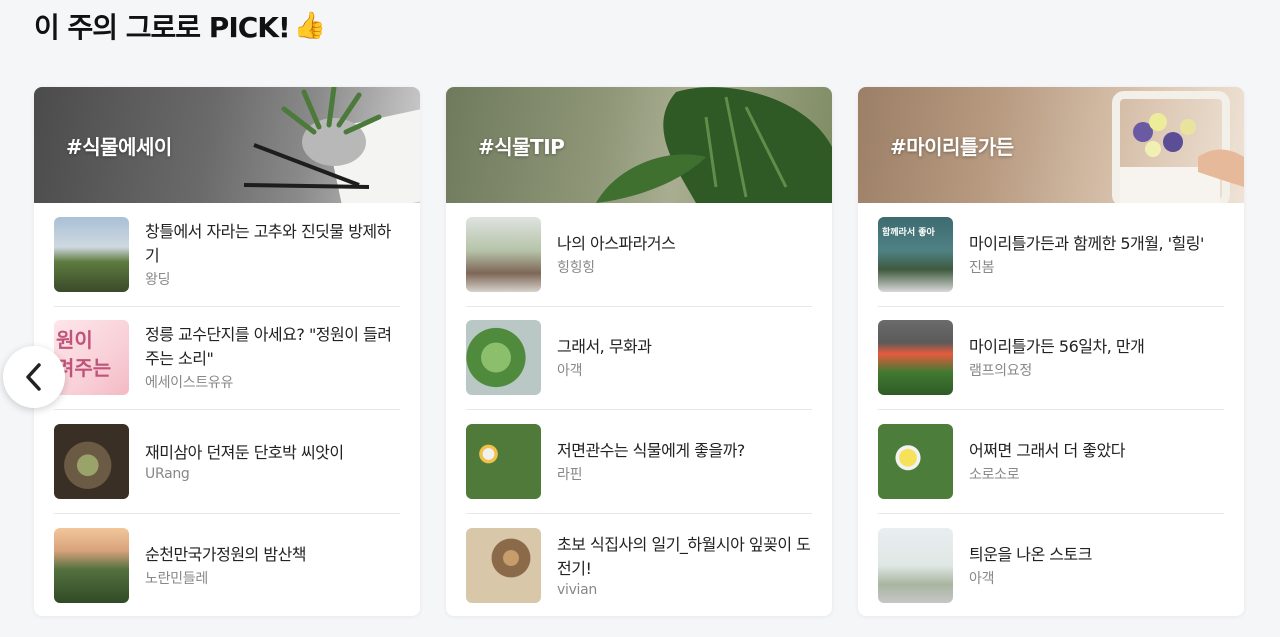 Image resolution: width=1280 pixels, height=637 pixels. What do you see at coordinates (639, 358) in the screenshot?
I see `list-item: 그래서, 무화과 아객` at bounding box center [639, 358].